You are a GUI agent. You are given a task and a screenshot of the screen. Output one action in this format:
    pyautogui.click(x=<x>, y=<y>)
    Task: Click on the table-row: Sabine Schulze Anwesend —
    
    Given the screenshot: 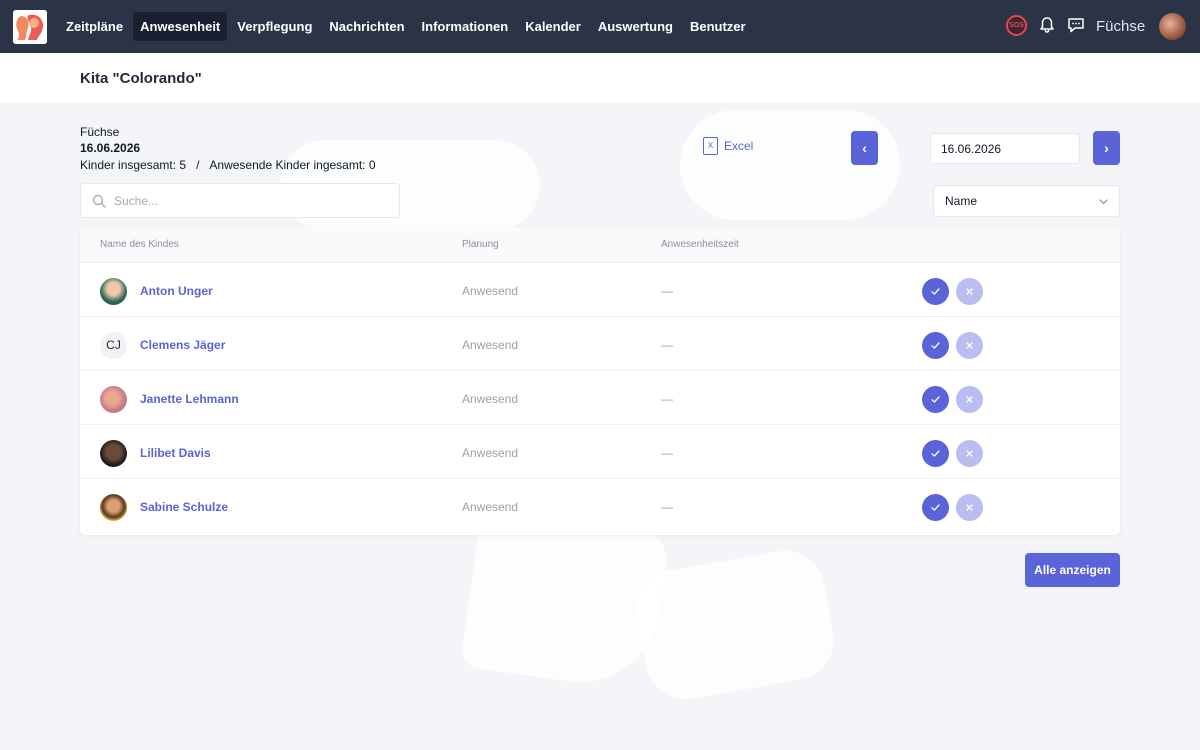 What is the action you would take?
    pyautogui.click(x=600, y=506)
    